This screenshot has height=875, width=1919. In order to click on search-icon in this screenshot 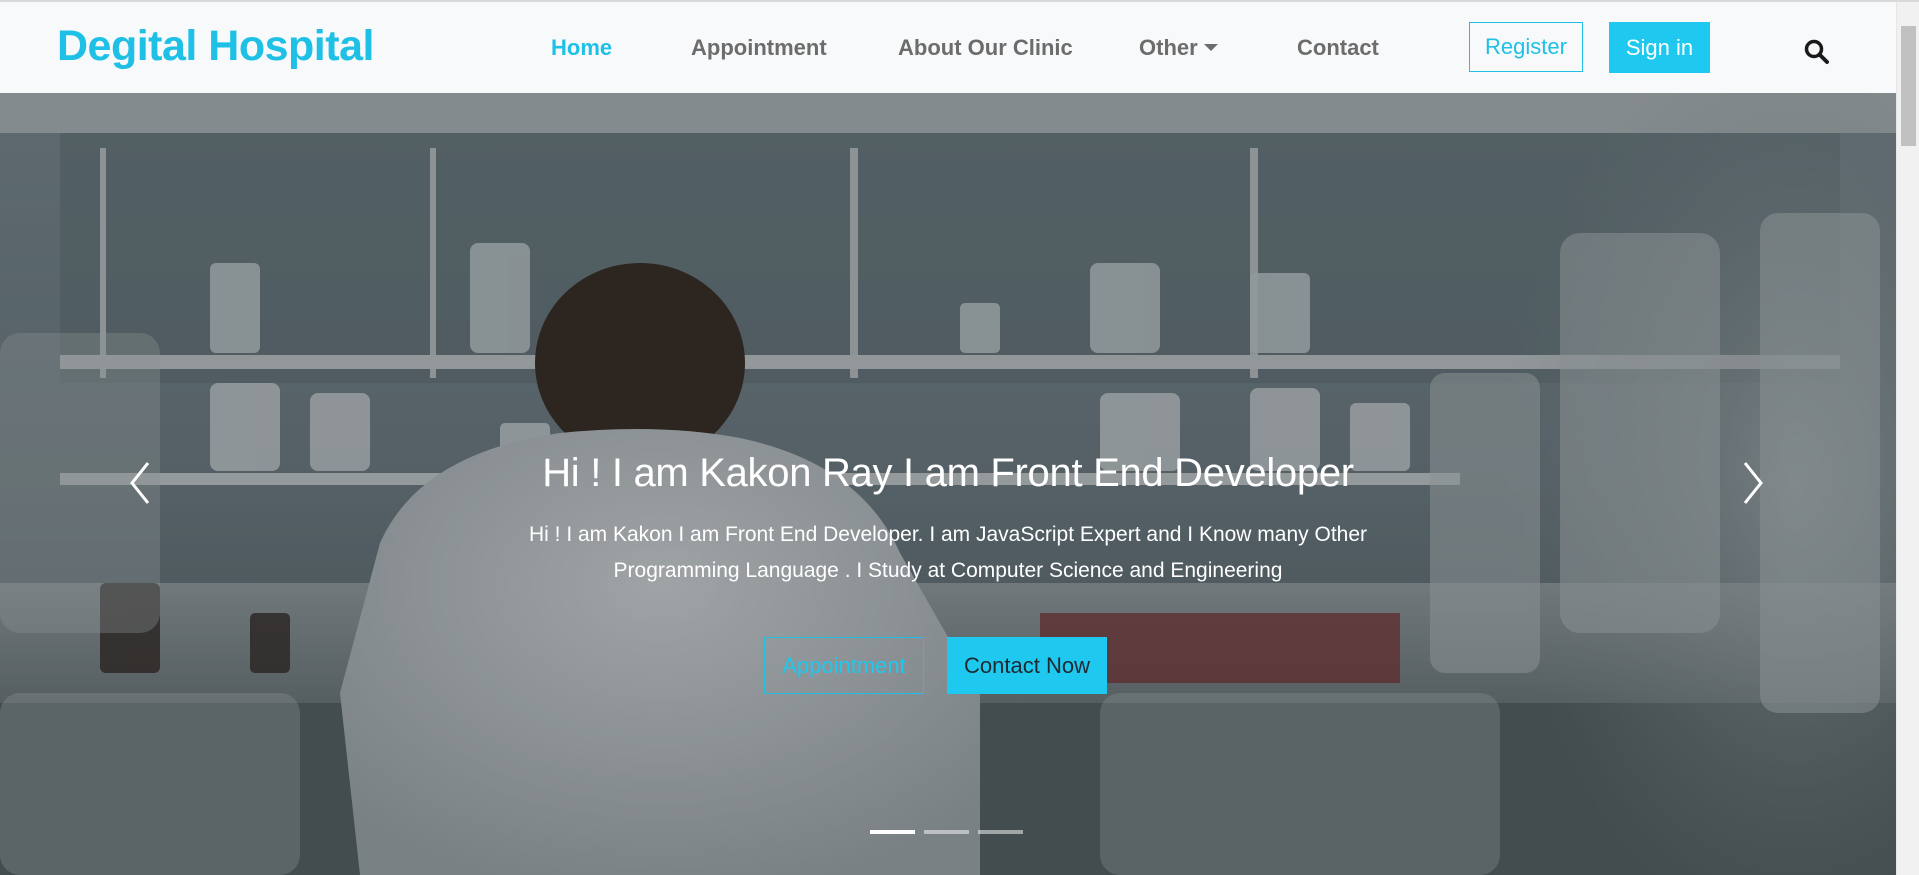, I will do `click(1816, 51)`.